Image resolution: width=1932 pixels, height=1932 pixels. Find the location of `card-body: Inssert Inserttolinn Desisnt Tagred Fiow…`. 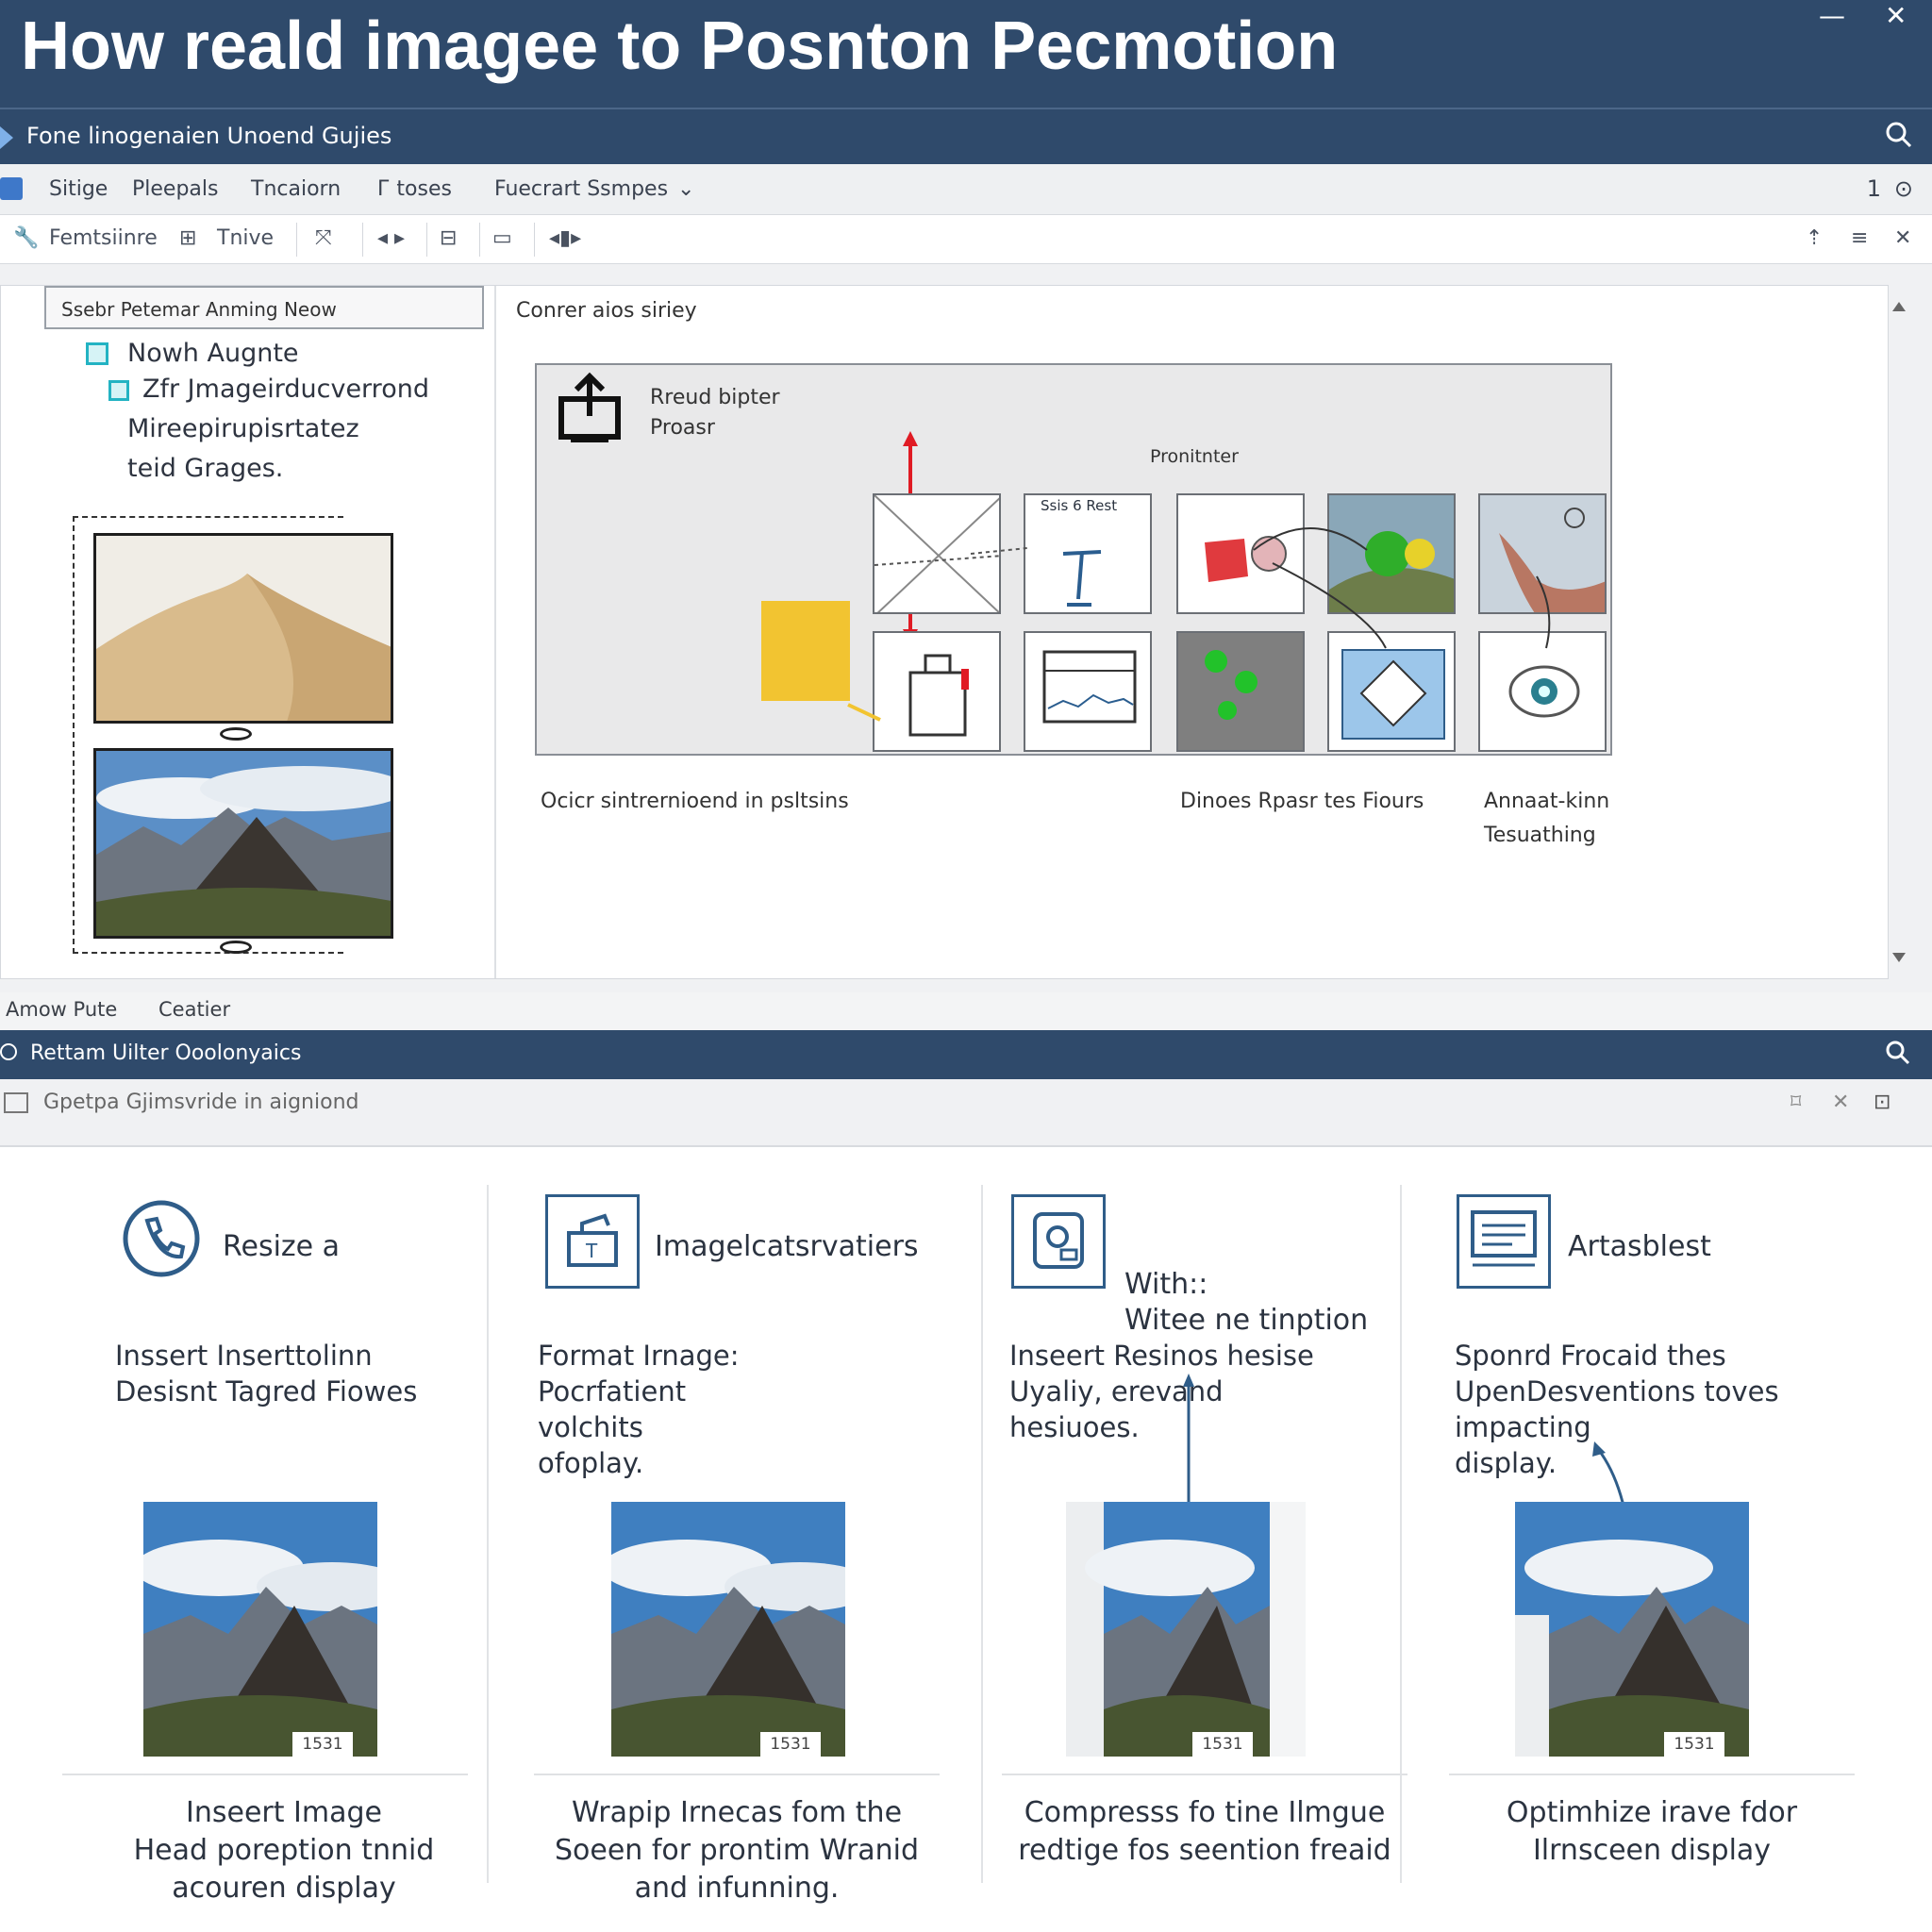

card-body: Inssert Inserttolinn Desisnt Tagred Fiow… is located at coordinates (266, 1373).